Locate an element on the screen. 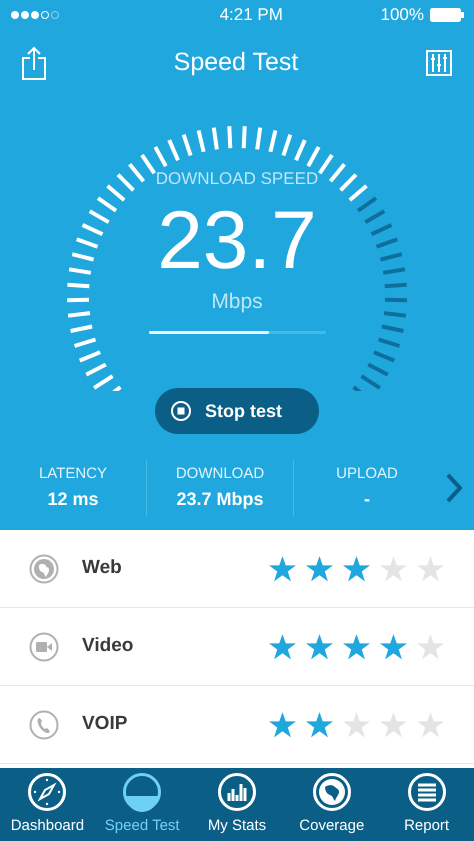 Image resolution: width=474 pixels, height=841 pixels. tab-item: Speed Test is located at coordinates (142, 805).